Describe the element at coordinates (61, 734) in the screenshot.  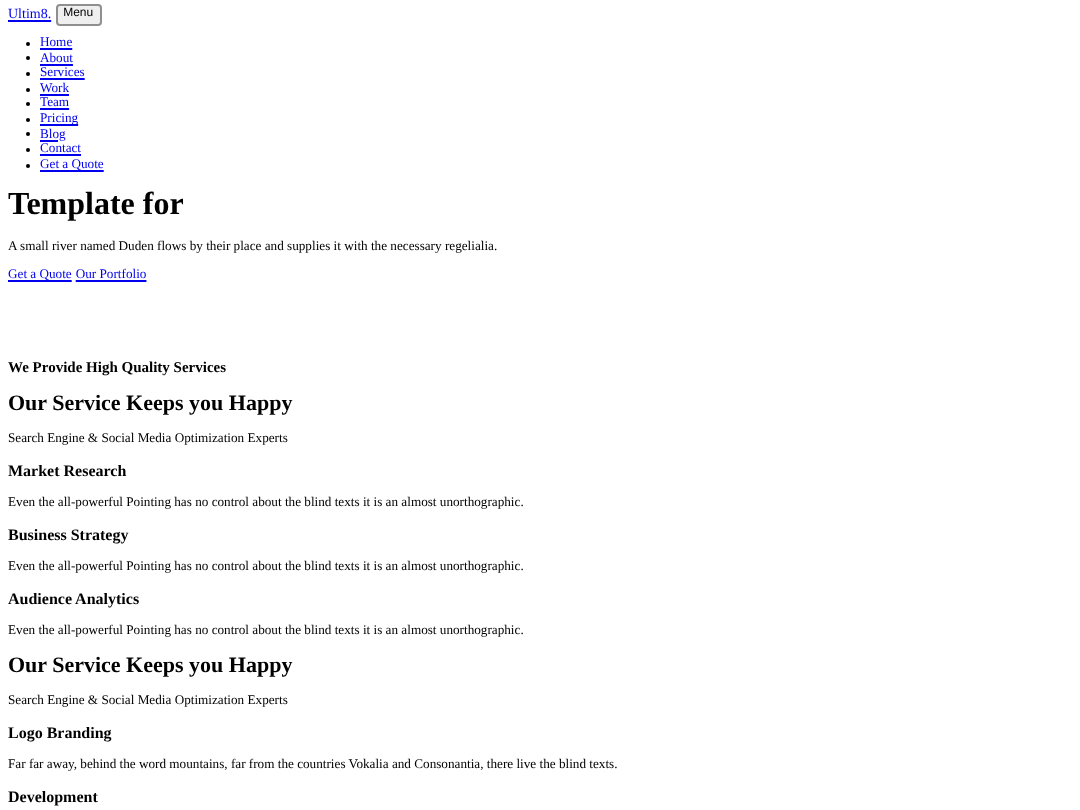
I see `service-title: Logo Branding` at that location.